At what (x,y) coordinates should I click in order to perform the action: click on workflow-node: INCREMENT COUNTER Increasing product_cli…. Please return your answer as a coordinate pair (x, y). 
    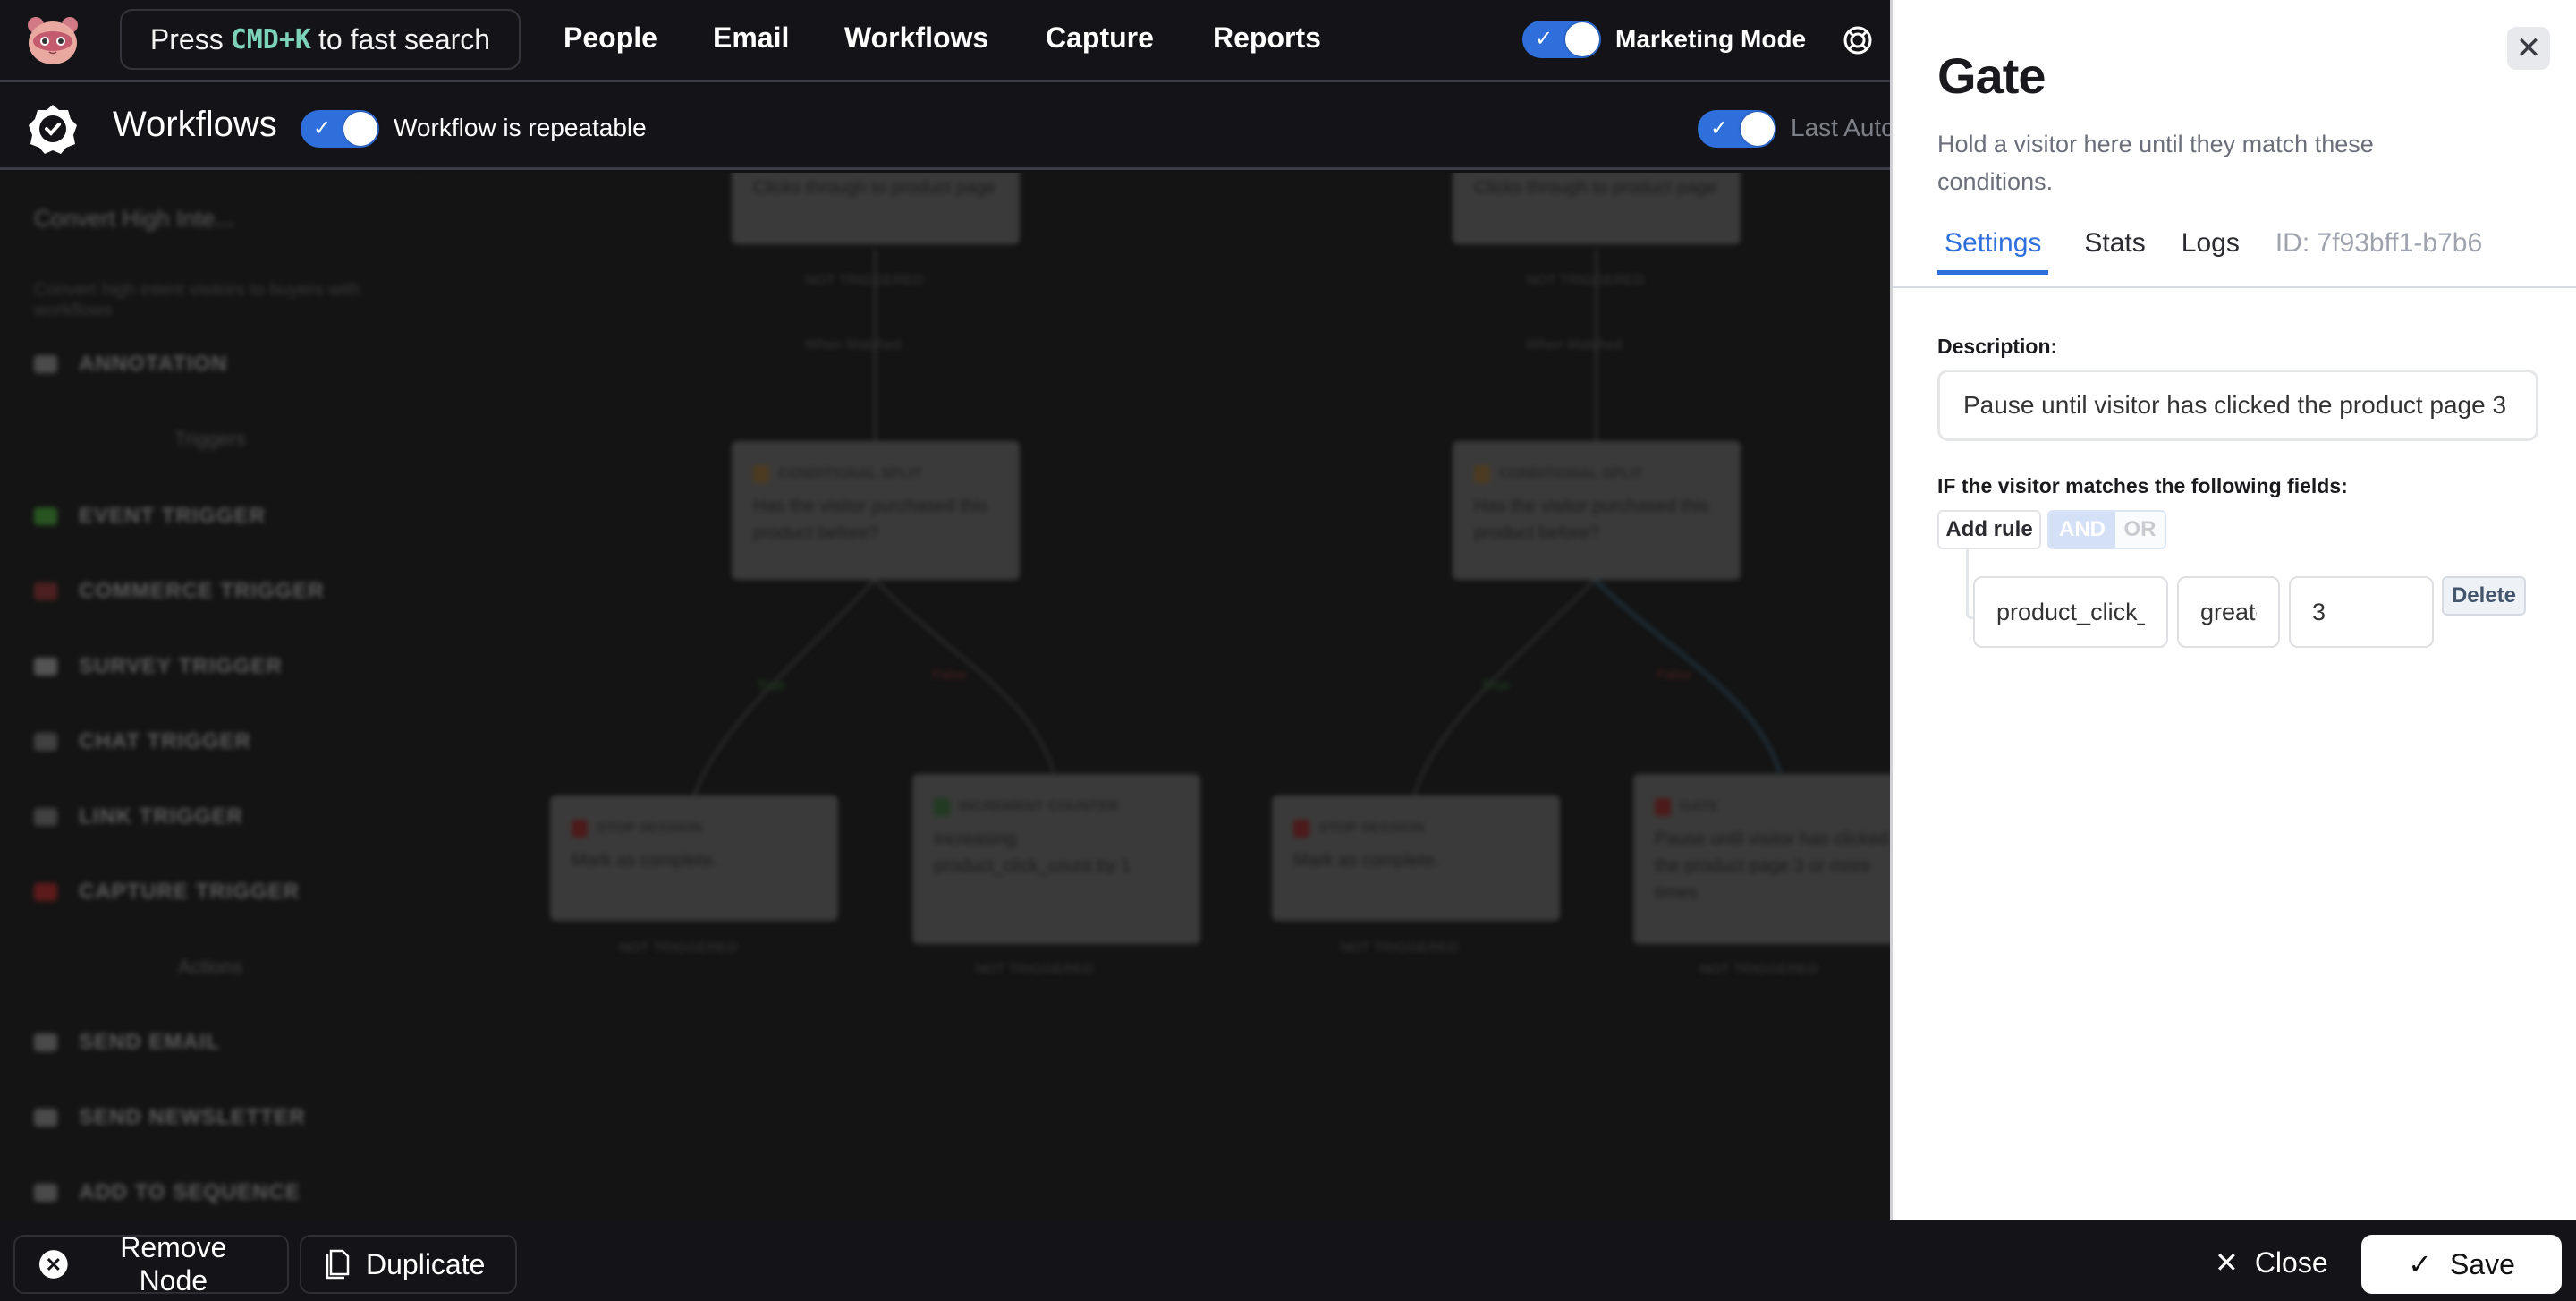
    Looking at the image, I should click on (1056, 859).